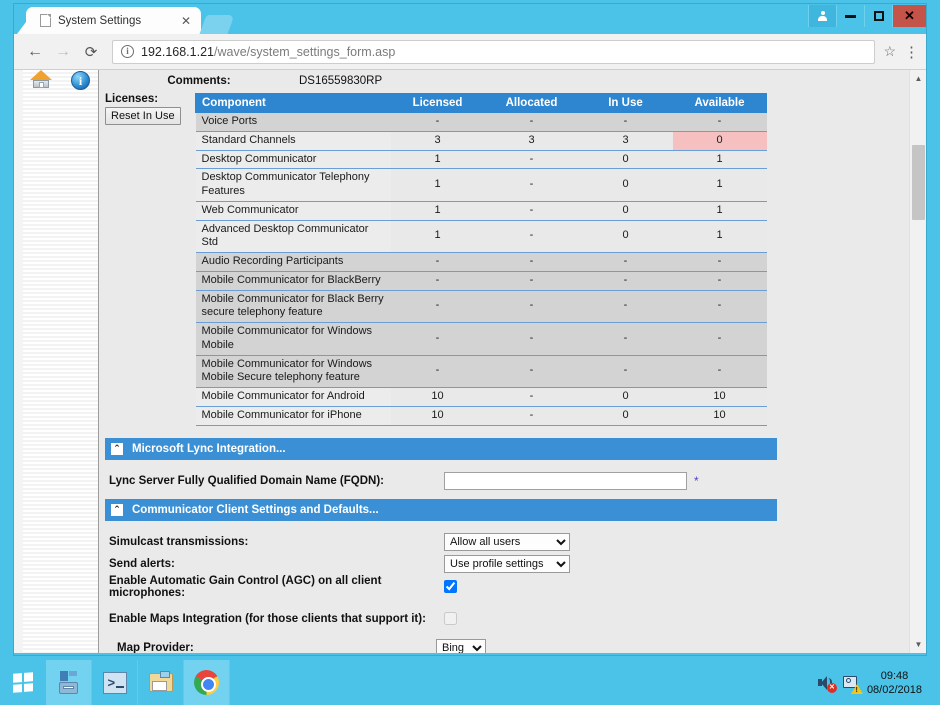  Describe the element at coordinates (917, 361) in the screenshot. I see `vertical-scrollbar: ▲ ▼` at that location.